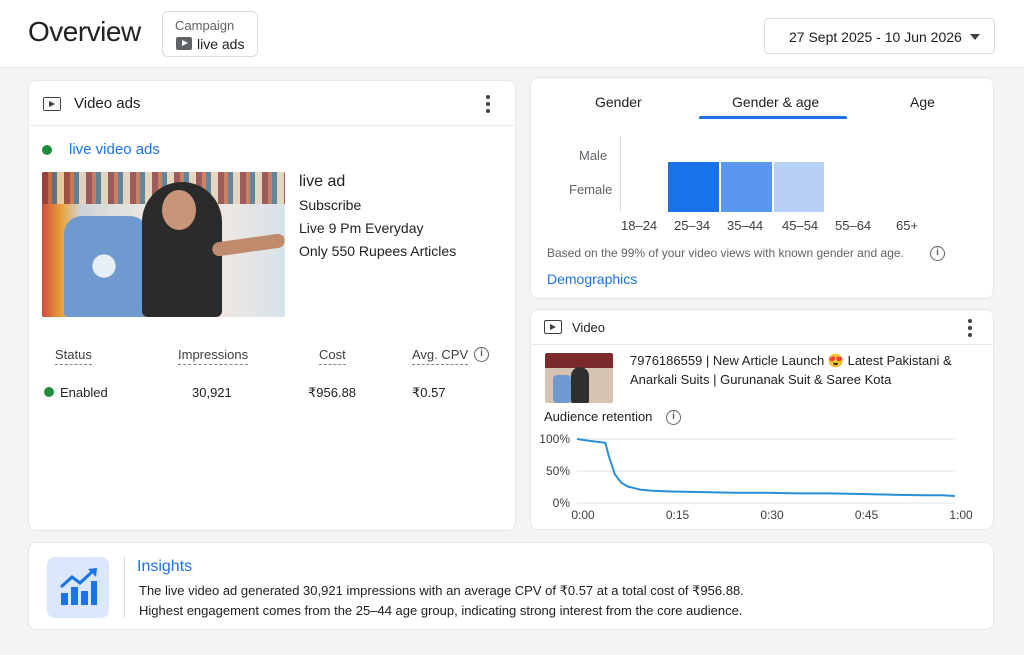  What do you see at coordinates (907, 225) in the screenshot?
I see `x-tick: 65+` at bounding box center [907, 225].